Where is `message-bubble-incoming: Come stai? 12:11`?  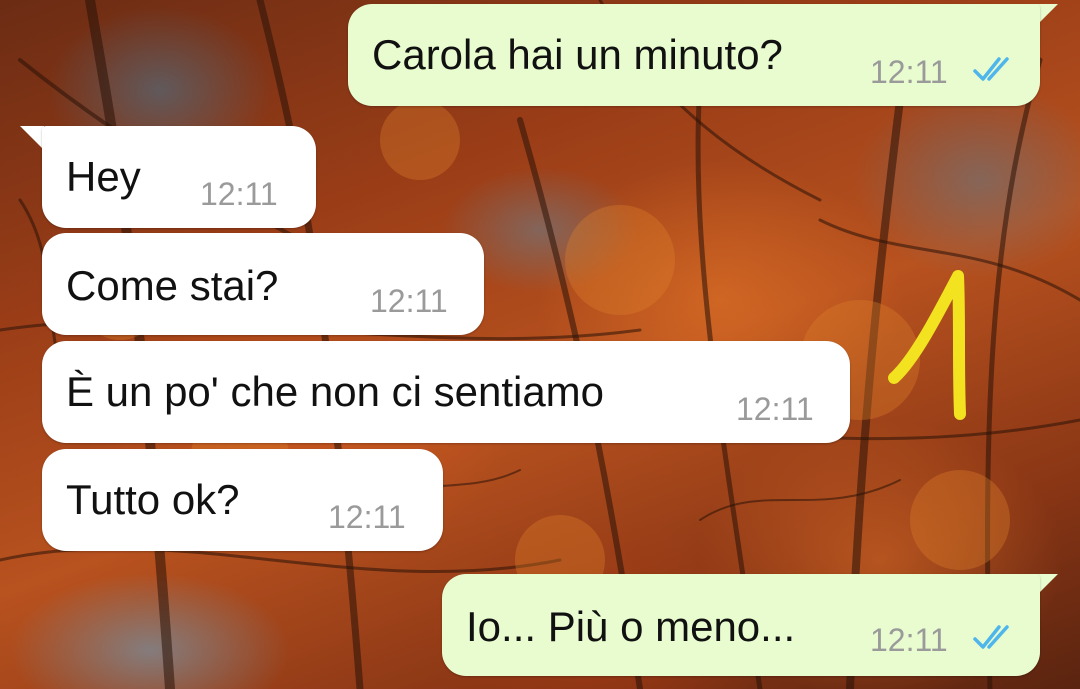 message-bubble-incoming: Come stai? 12:11 is located at coordinates (263, 284).